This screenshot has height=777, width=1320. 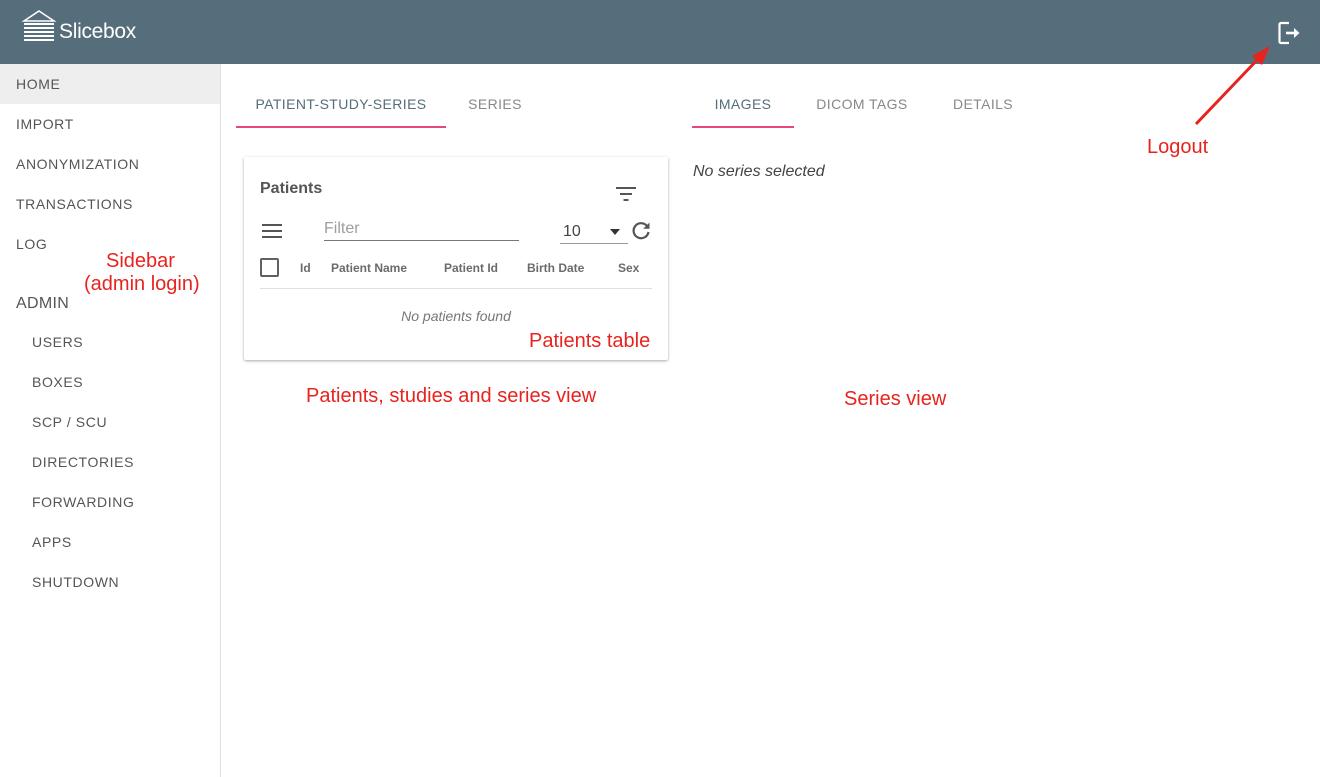 I want to click on tab-details: DETAILS, so click(x=983, y=106).